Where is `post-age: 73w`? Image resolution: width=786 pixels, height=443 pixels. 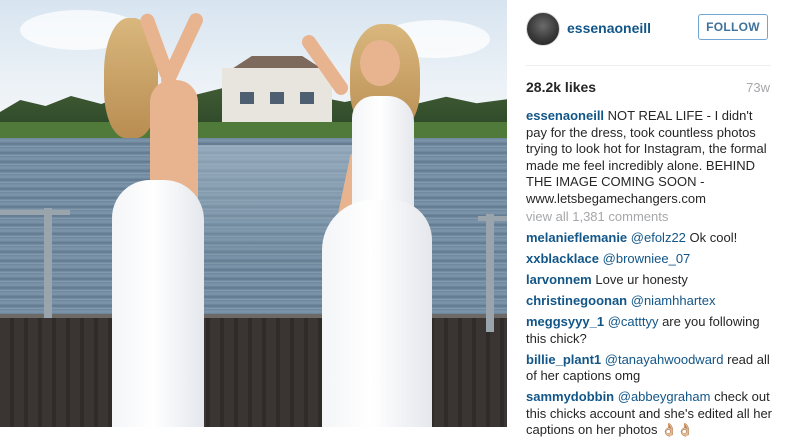
post-age: 73w is located at coordinates (758, 87).